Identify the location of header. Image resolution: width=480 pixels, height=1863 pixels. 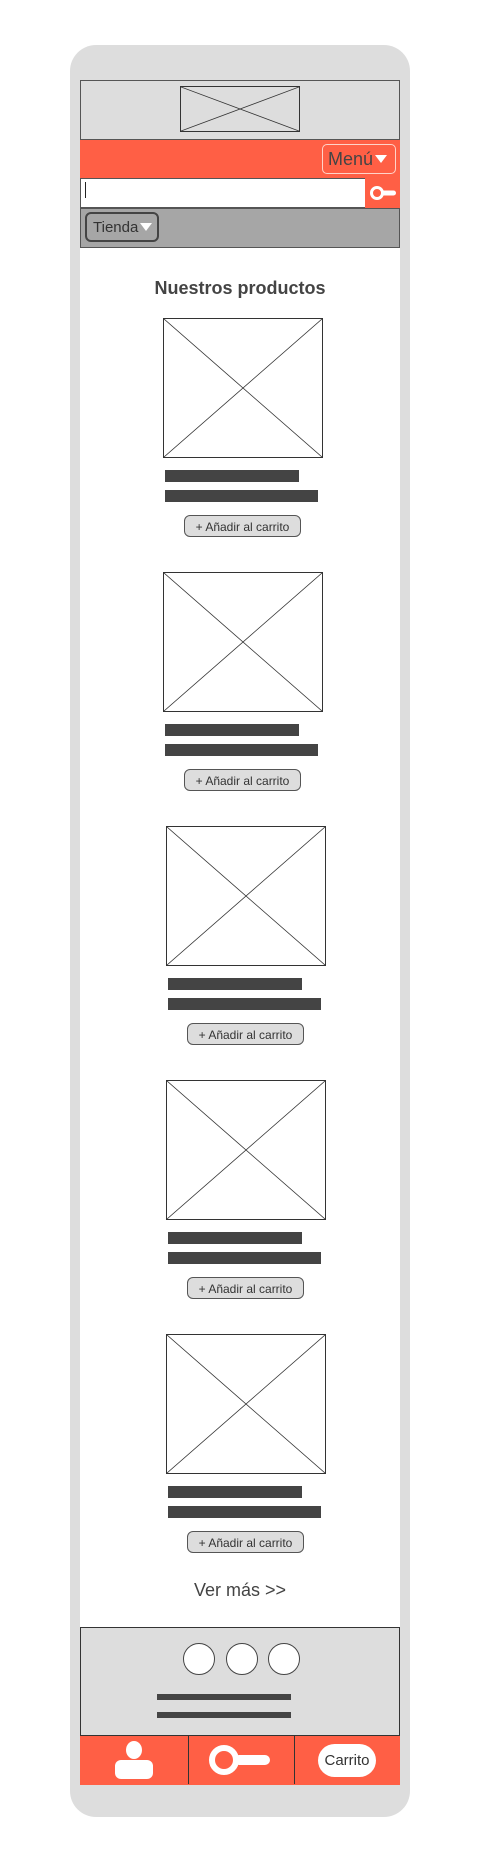
(240, 110).